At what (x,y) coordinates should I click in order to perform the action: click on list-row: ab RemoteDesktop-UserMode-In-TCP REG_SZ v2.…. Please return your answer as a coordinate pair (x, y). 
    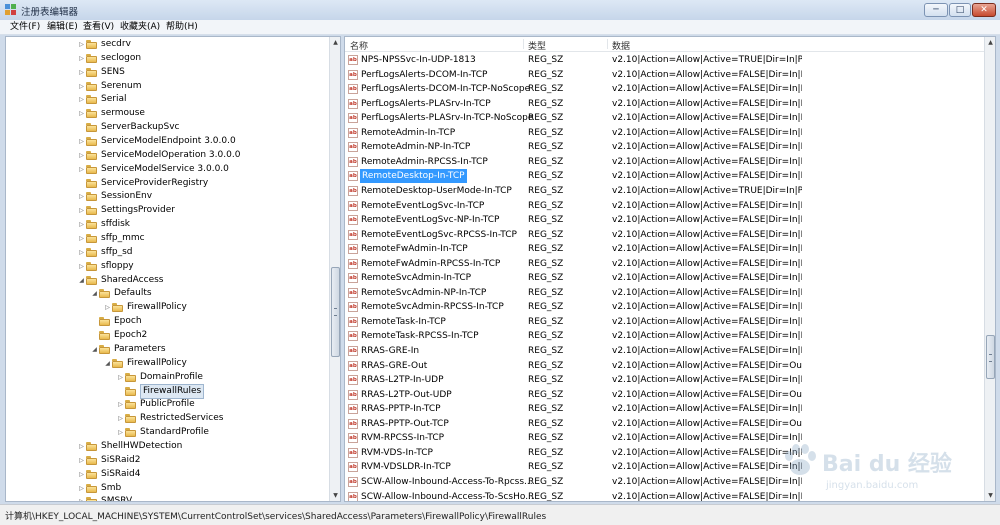
    Looking at the image, I should click on (665, 191).